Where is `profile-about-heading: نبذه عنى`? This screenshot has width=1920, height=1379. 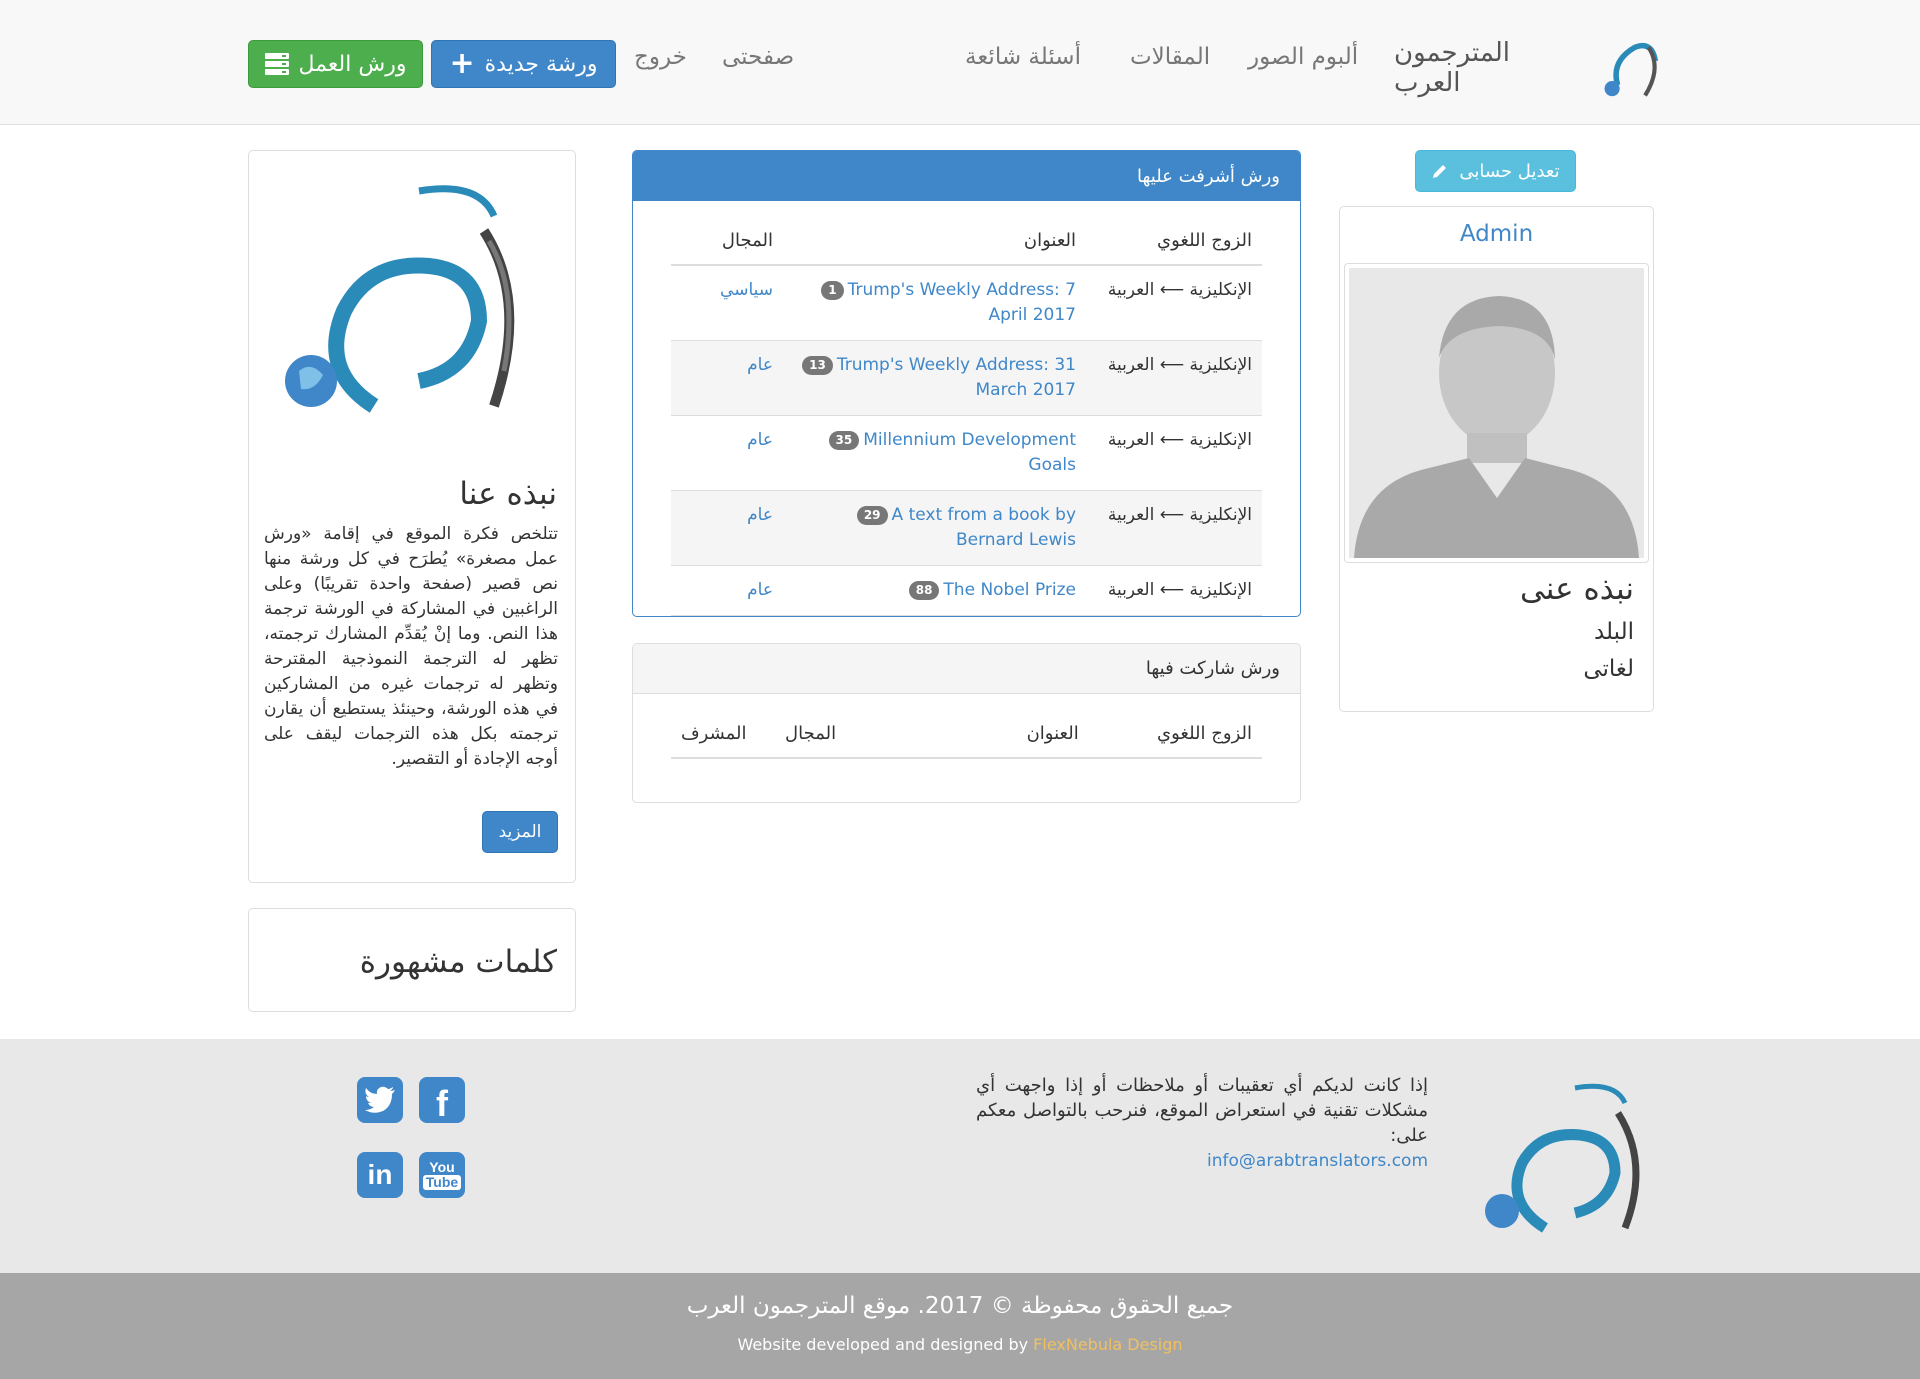 profile-about-heading: نبذه عنى is located at coordinates (1576, 589).